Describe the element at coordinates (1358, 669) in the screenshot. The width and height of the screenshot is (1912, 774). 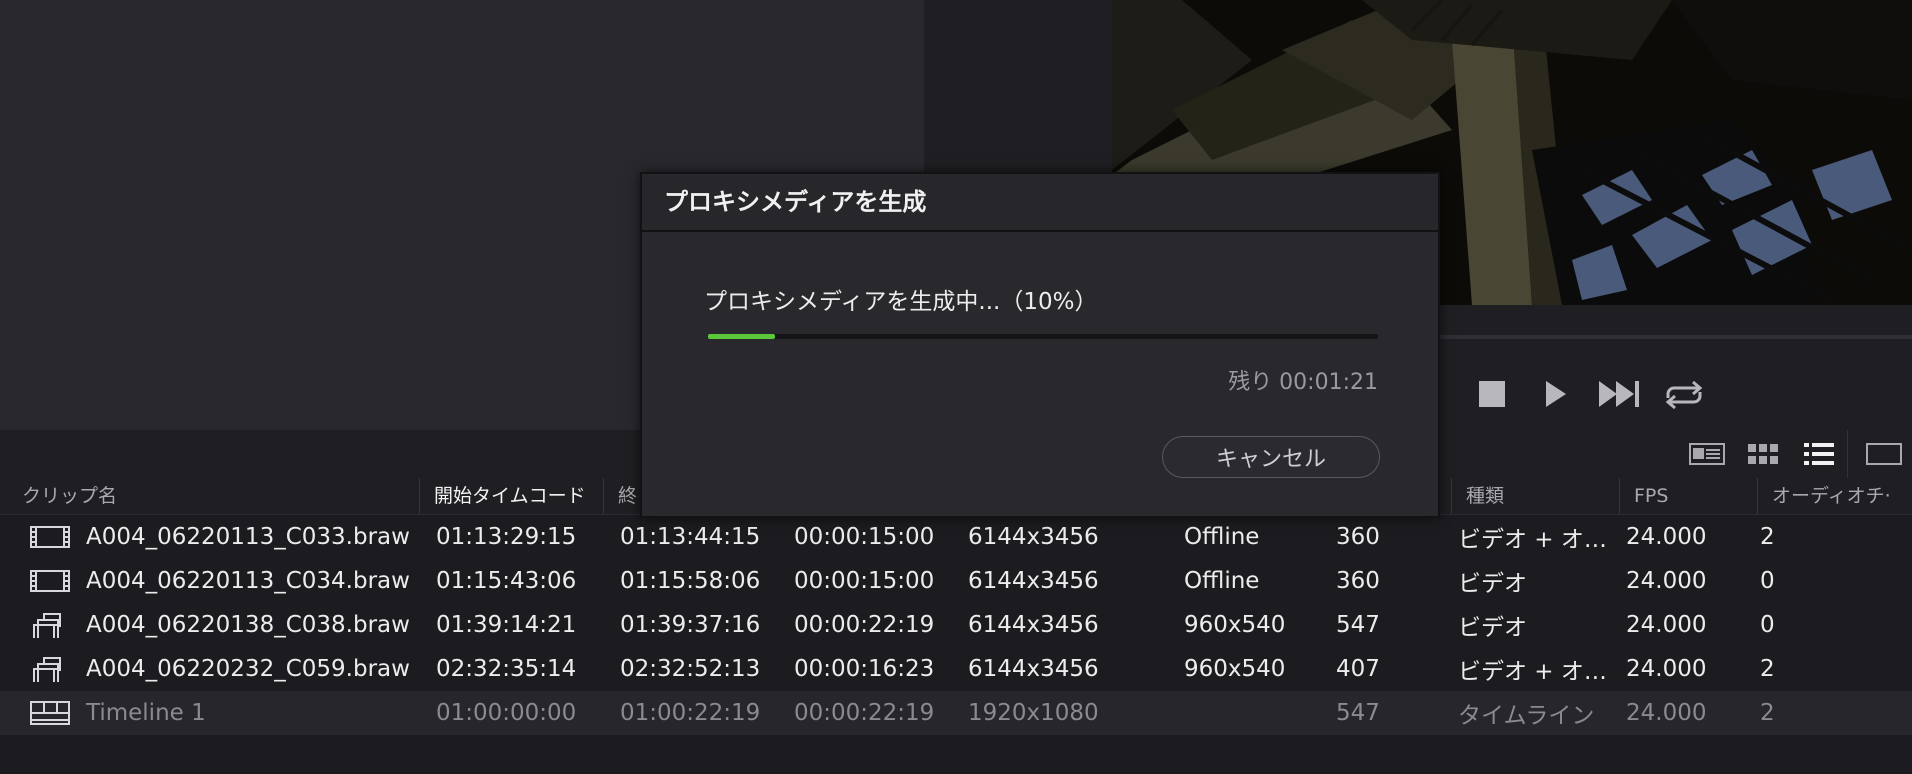
I see `cell-frames: 407` at that location.